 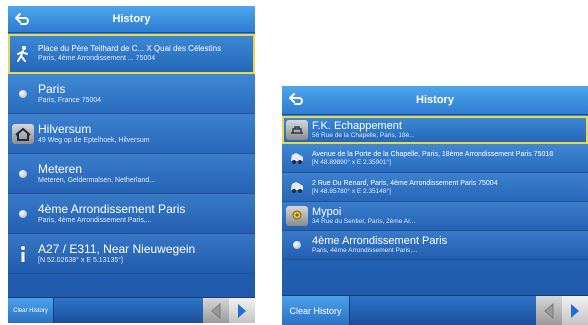 What do you see at coordinates (23, 133) in the screenshot?
I see `home-icon` at bounding box center [23, 133].